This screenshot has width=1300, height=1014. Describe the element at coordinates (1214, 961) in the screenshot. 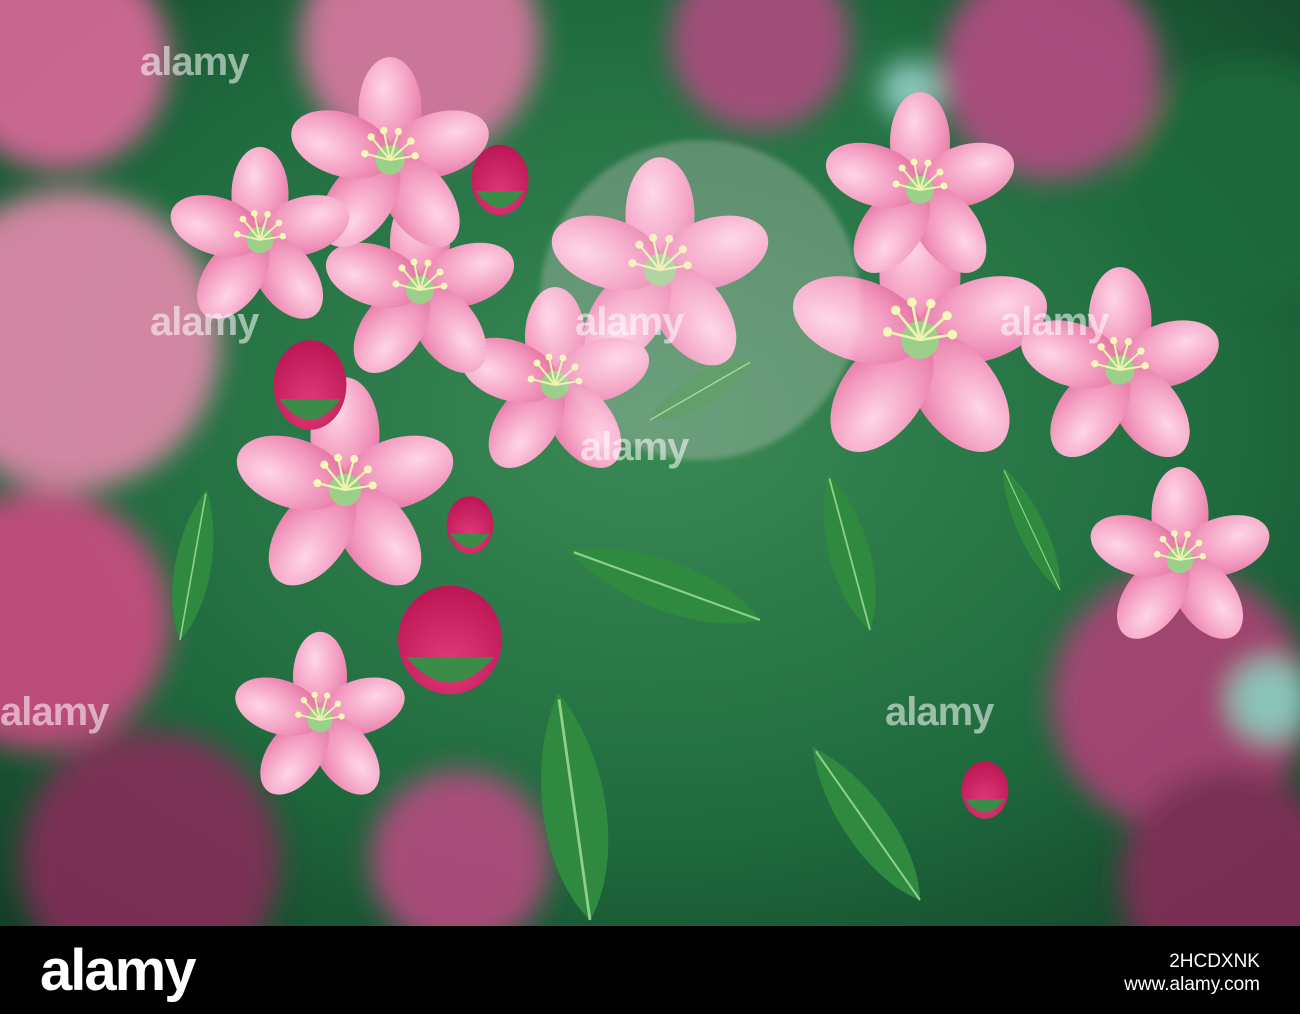

I see `image-id: 2HCDXNK` at that location.